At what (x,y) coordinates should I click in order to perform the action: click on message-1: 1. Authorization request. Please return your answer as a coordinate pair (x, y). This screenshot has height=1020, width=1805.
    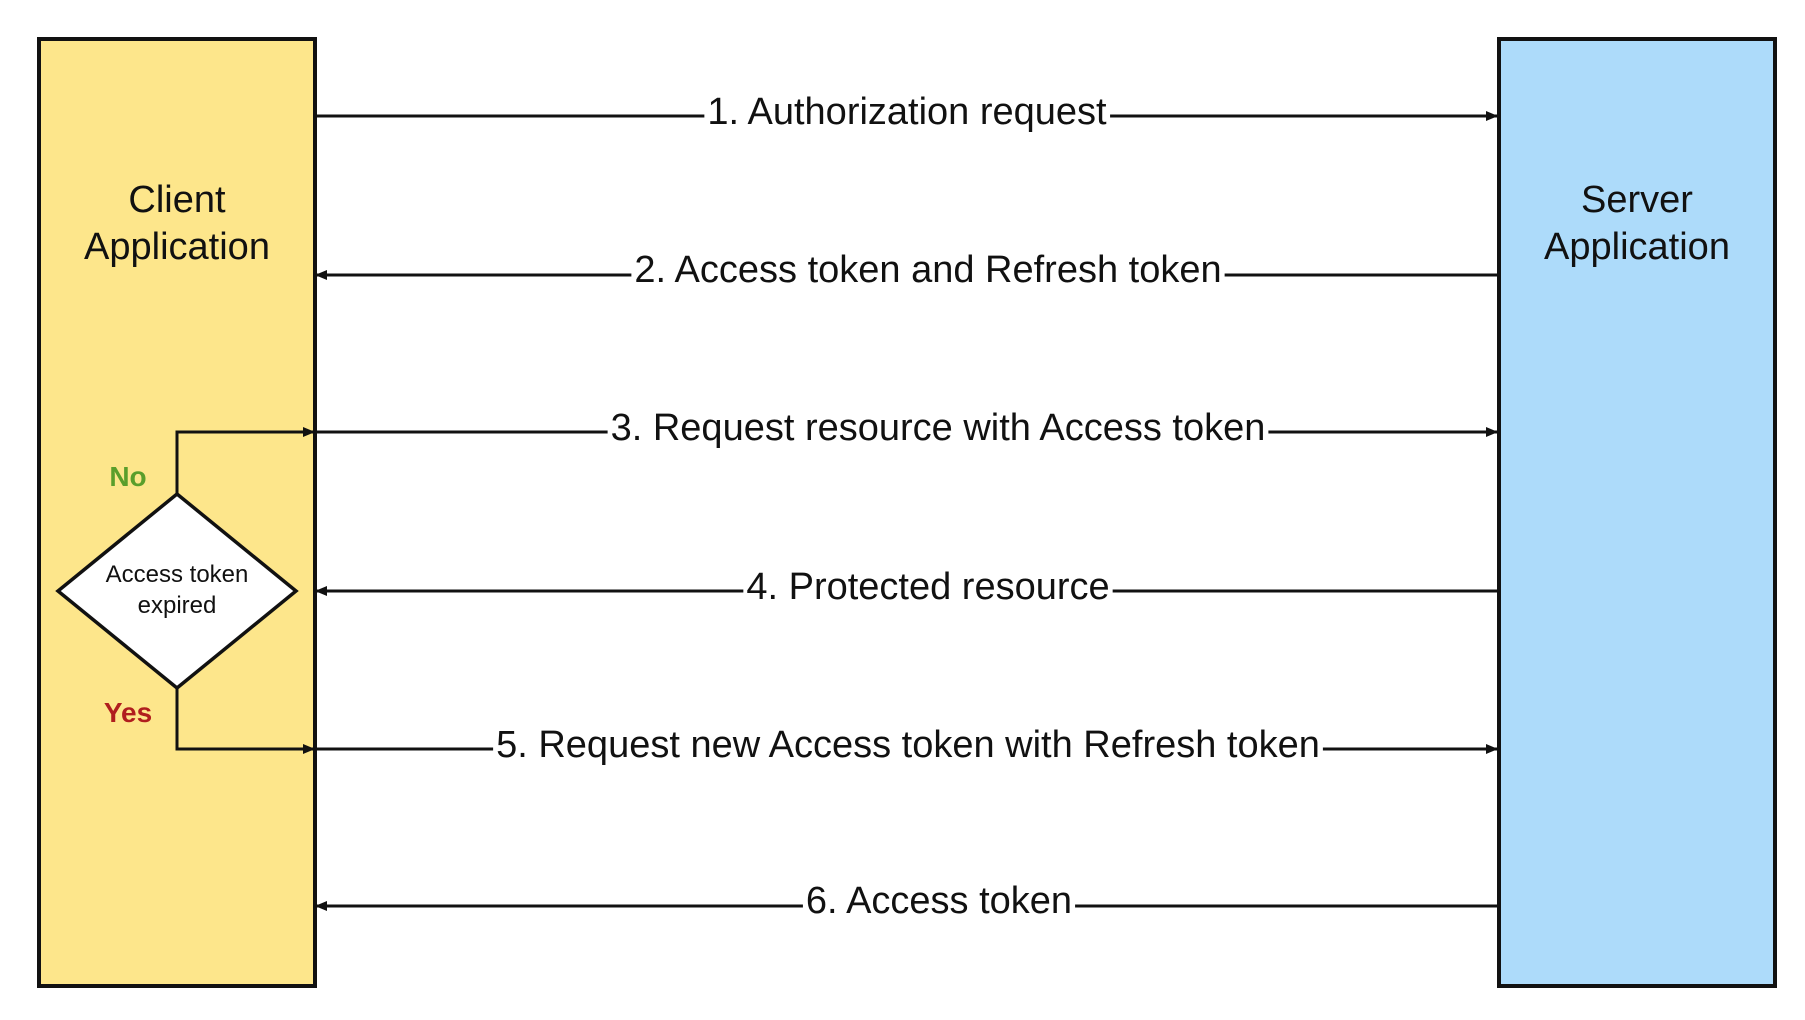
    Looking at the image, I should click on (907, 112).